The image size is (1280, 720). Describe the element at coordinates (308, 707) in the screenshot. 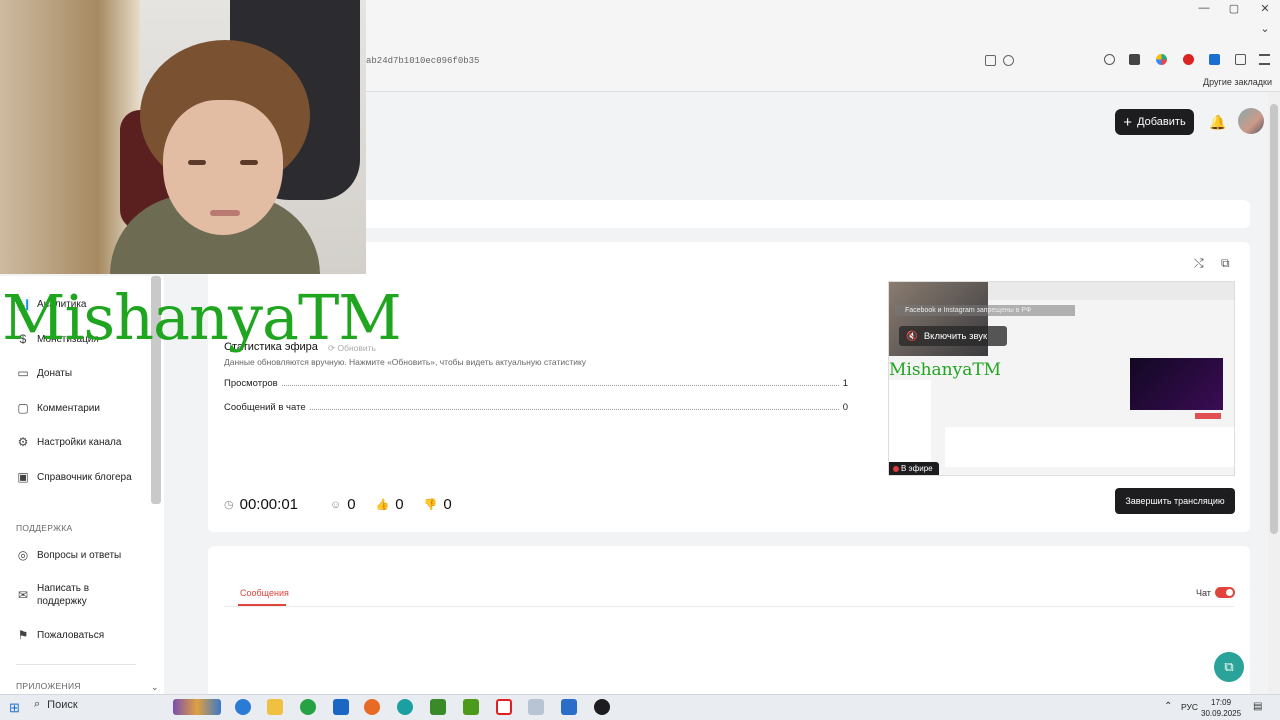

I see `whatsapp-icon` at that location.